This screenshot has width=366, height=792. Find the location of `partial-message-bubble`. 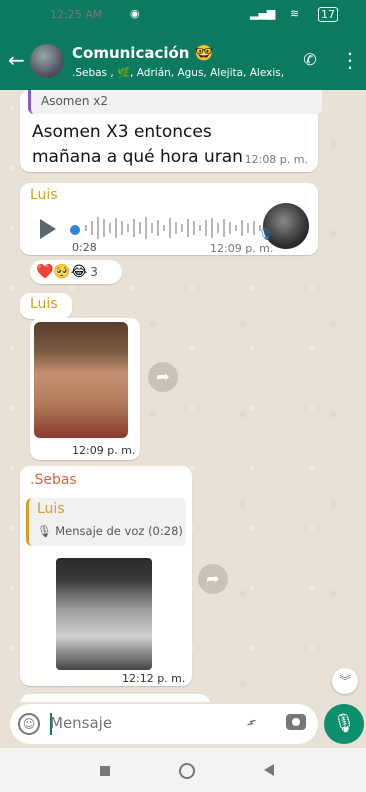

partial-message-bubble is located at coordinates (115, 698).